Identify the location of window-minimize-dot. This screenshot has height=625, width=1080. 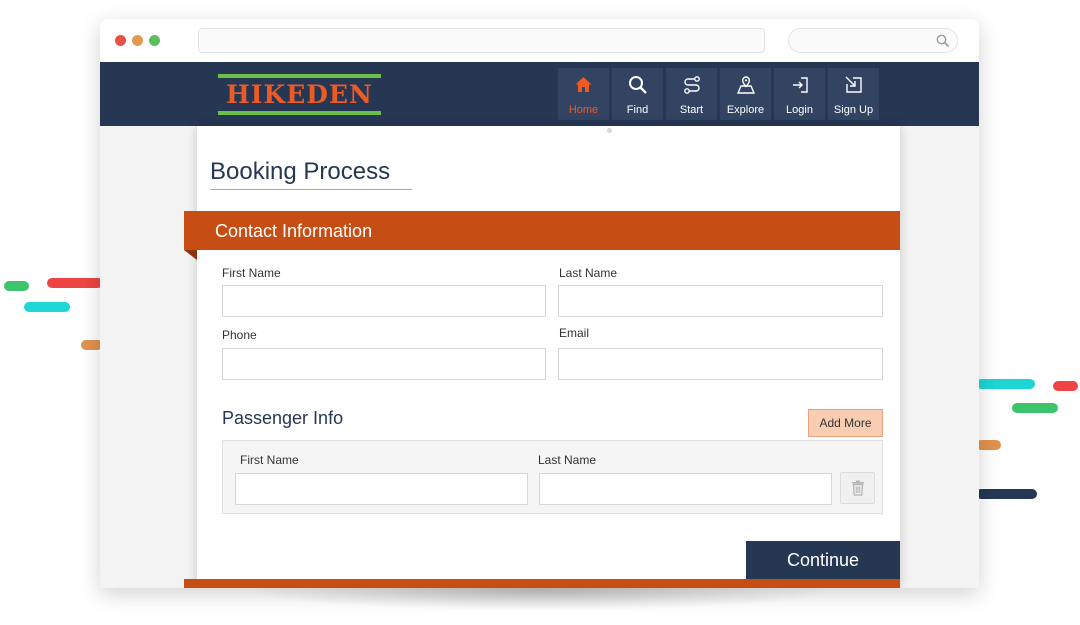
(137, 40).